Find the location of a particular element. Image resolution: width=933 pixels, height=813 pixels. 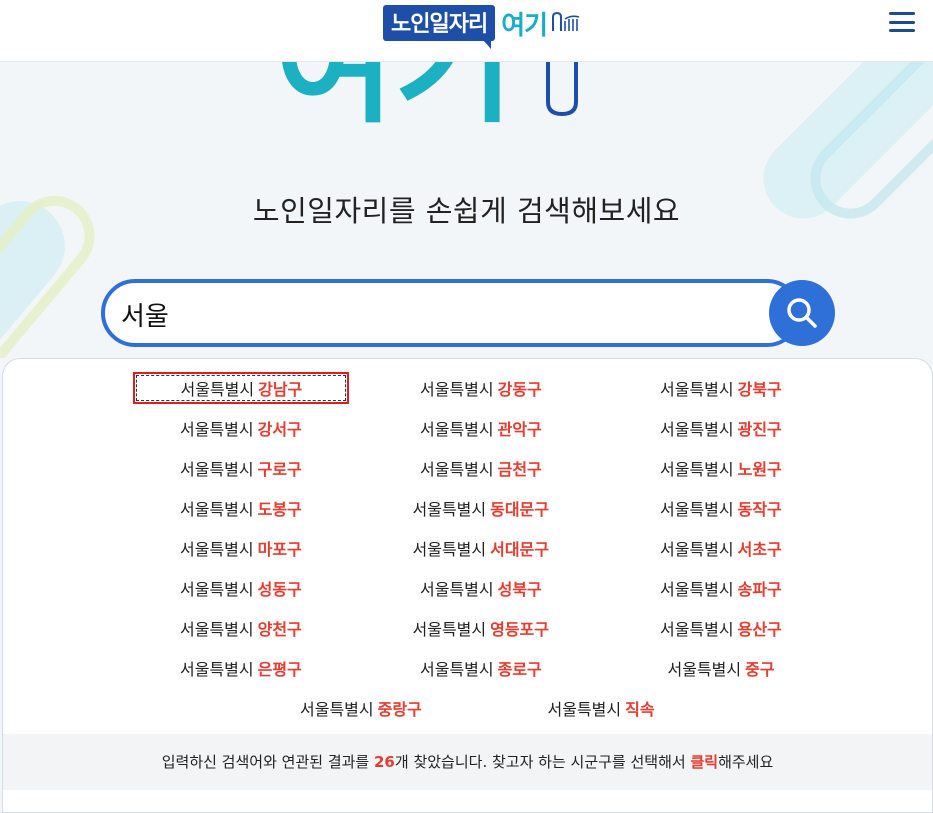

result-item: 서울특별시 강남구 is located at coordinates (241, 388).